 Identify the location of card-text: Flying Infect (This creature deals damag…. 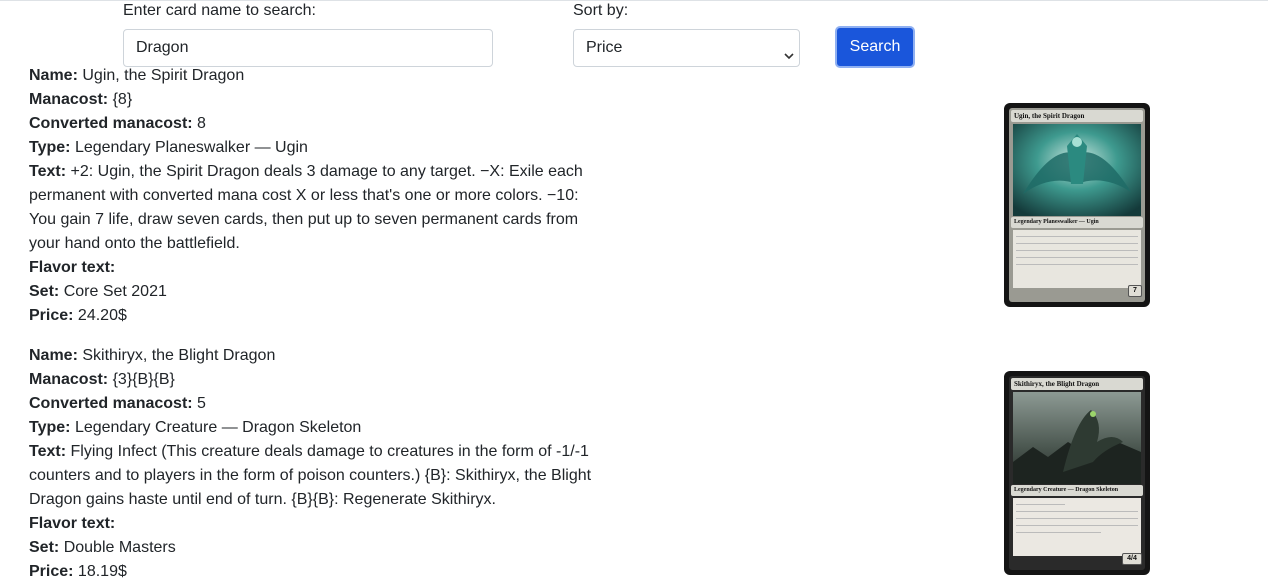
(310, 475).